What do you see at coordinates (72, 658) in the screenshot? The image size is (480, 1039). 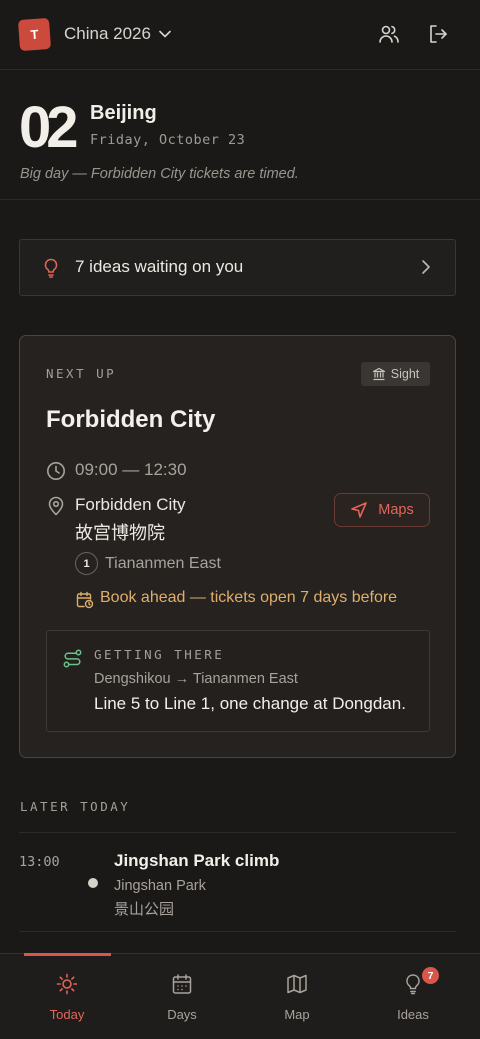 I see `route-icon` at bounding box center [72, 658].